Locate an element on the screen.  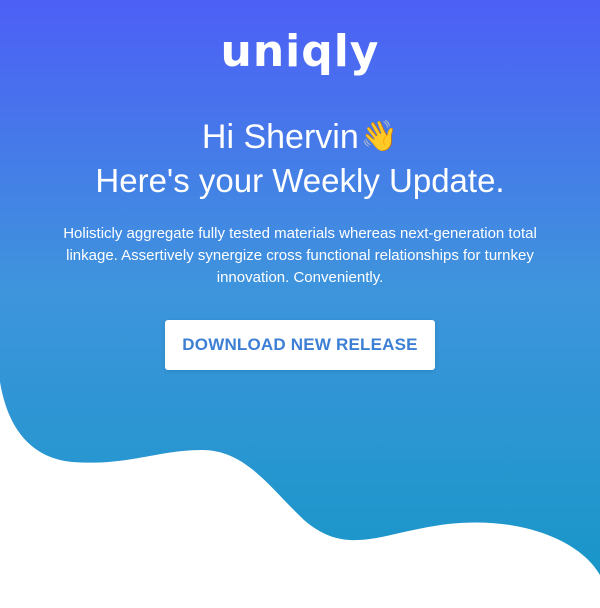
greeting-text: Hi Shervin is located at coordinates (280, 137).